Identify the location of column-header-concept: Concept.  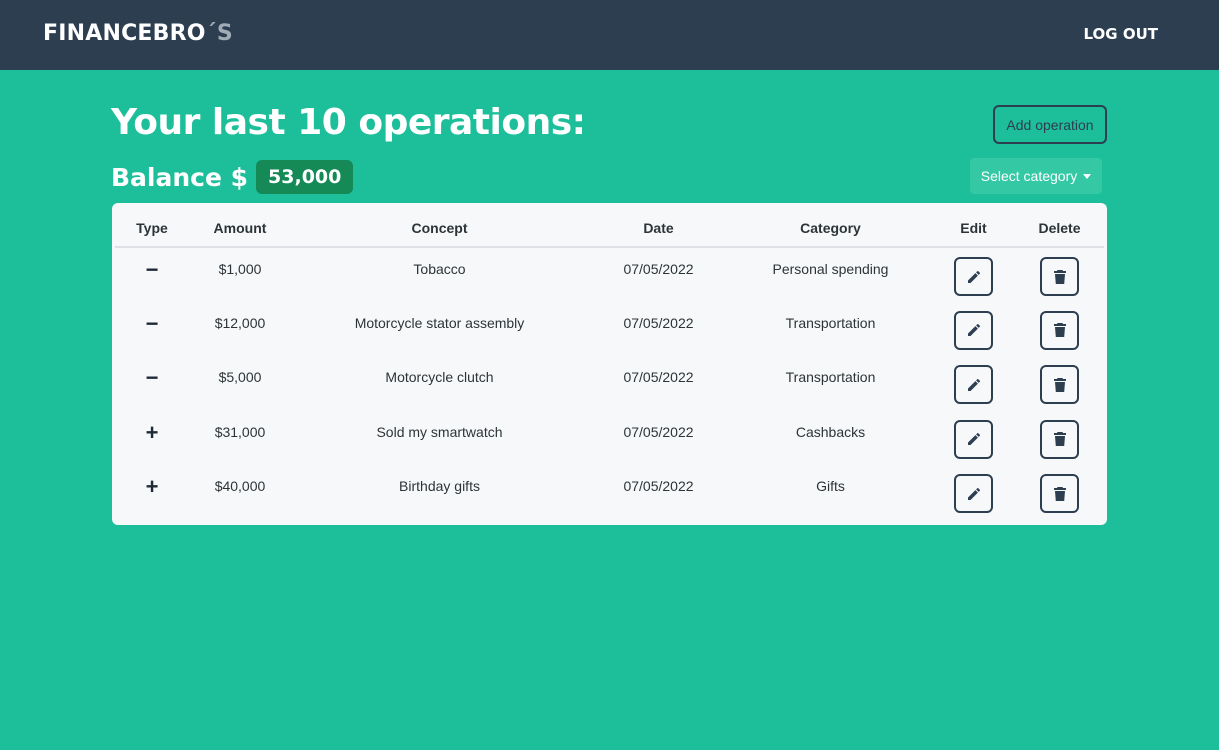
(439, 229).